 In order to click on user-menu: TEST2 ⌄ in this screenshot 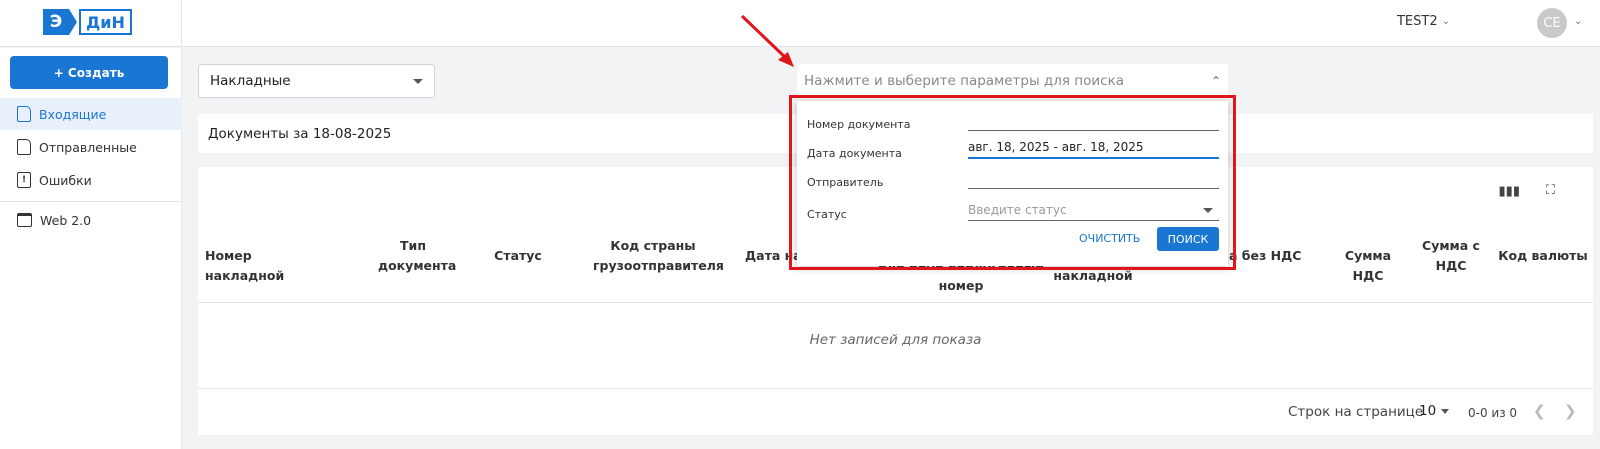, I will do `click(1423, 21)`.